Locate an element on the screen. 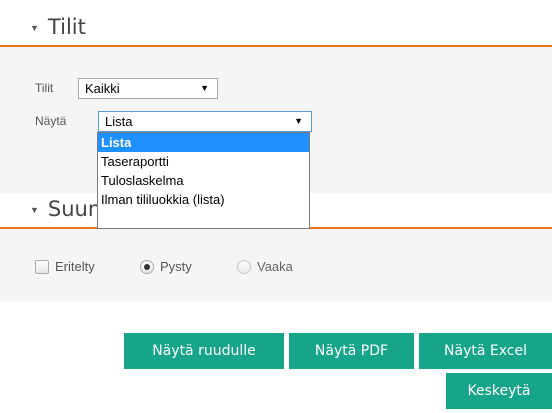 The image size is (552, 413). eritelty-checkbox is located at coordinates (42, 266).